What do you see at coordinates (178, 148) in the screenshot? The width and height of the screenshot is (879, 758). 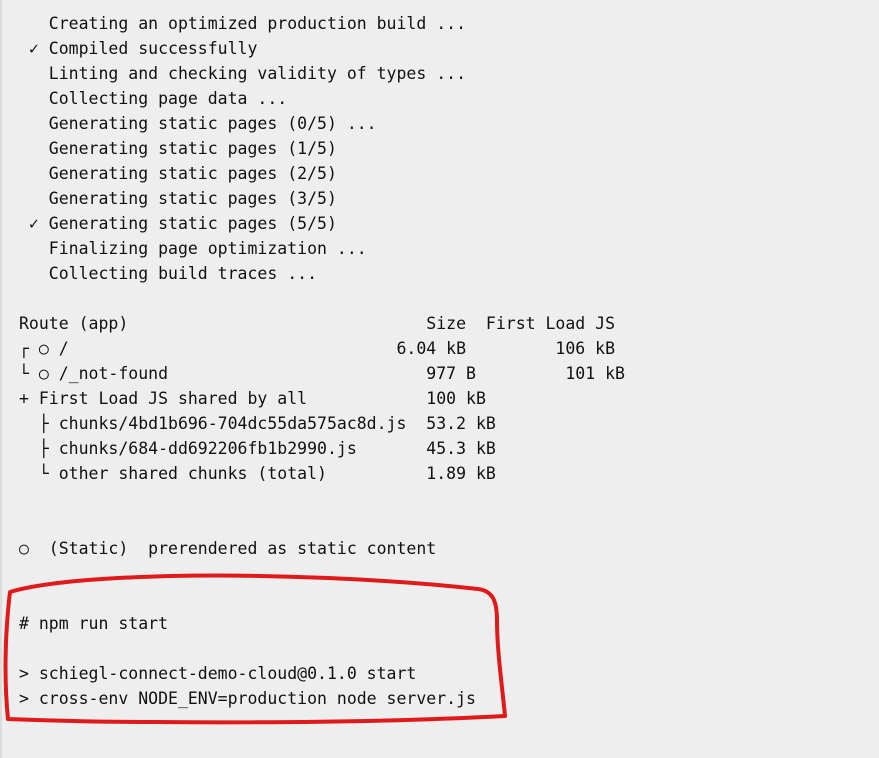 I see `build-line-generating-1: Generating static pages (1/5)` at bounding box center [178, 148].